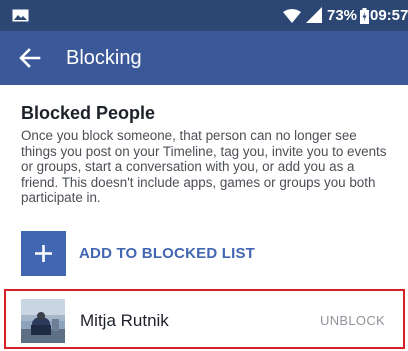 The width and height of the screenshot is (408, 351). I want to click on page-title: Blocking, so click(104, 58).